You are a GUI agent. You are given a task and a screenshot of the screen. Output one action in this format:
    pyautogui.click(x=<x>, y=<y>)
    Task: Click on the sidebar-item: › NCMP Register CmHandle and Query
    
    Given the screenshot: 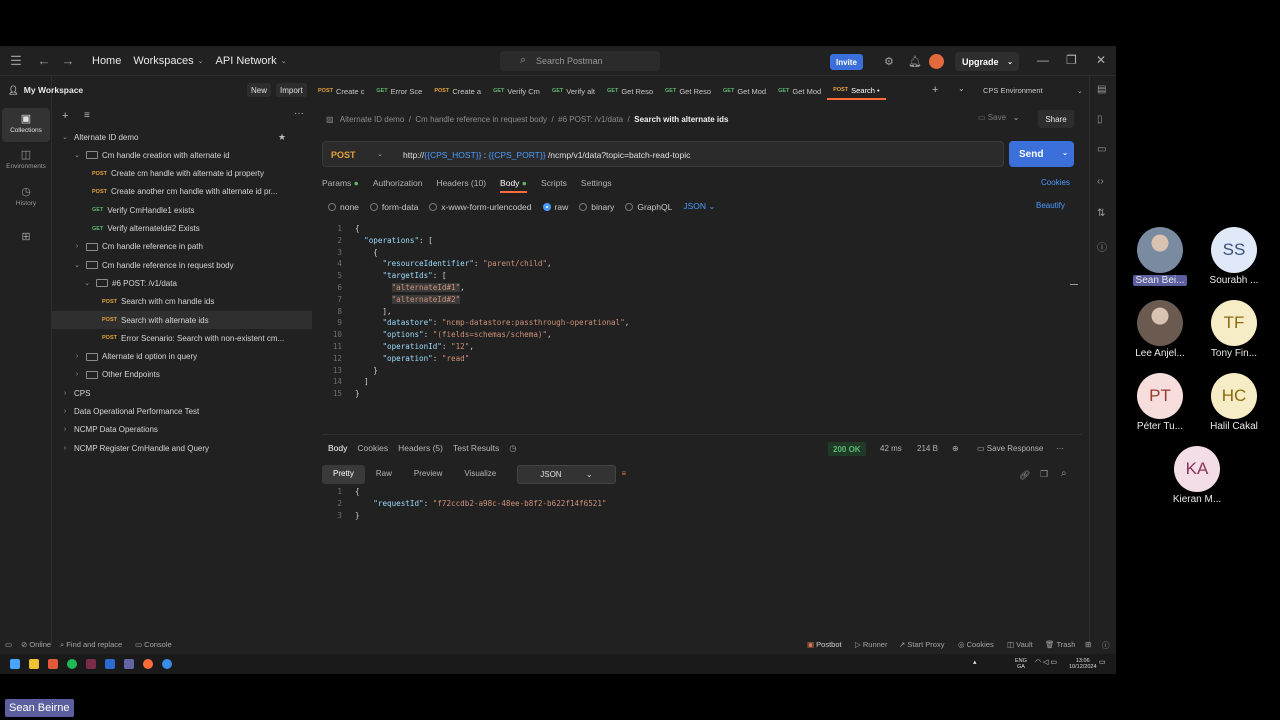 What is the action you would take?
    pyautogui.click(x=182, y=448)
    